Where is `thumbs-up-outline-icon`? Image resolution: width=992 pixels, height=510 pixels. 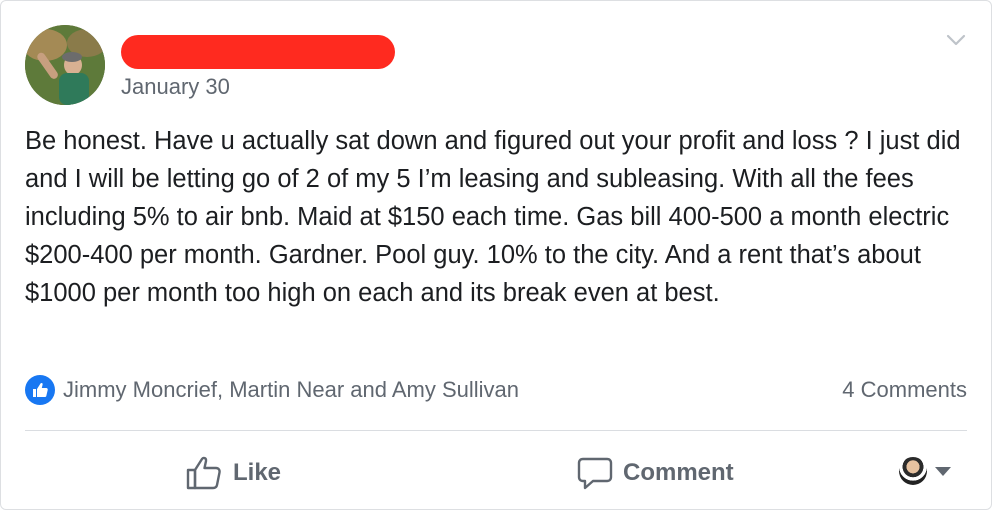 thumbs-up-outline-icon is located at coordinates (203, 473).